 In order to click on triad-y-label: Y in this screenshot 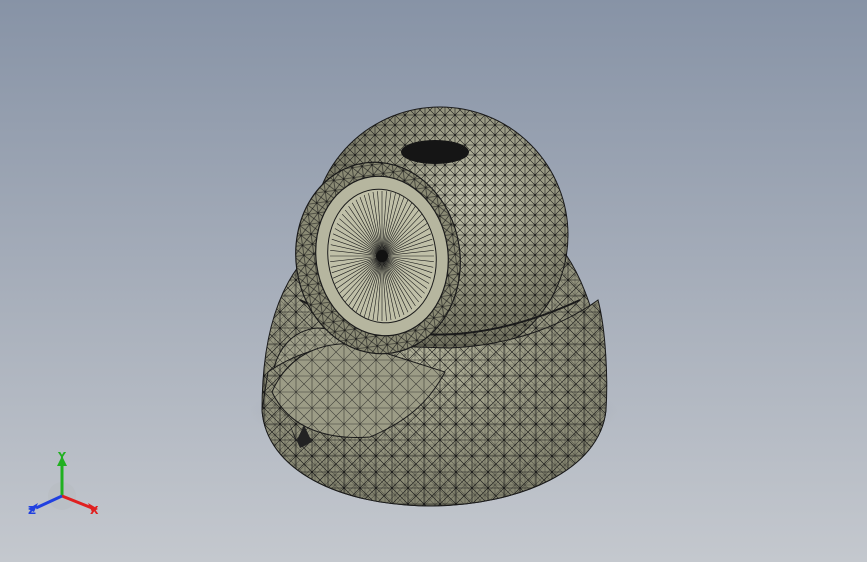, I will do `click(62, 456)`.